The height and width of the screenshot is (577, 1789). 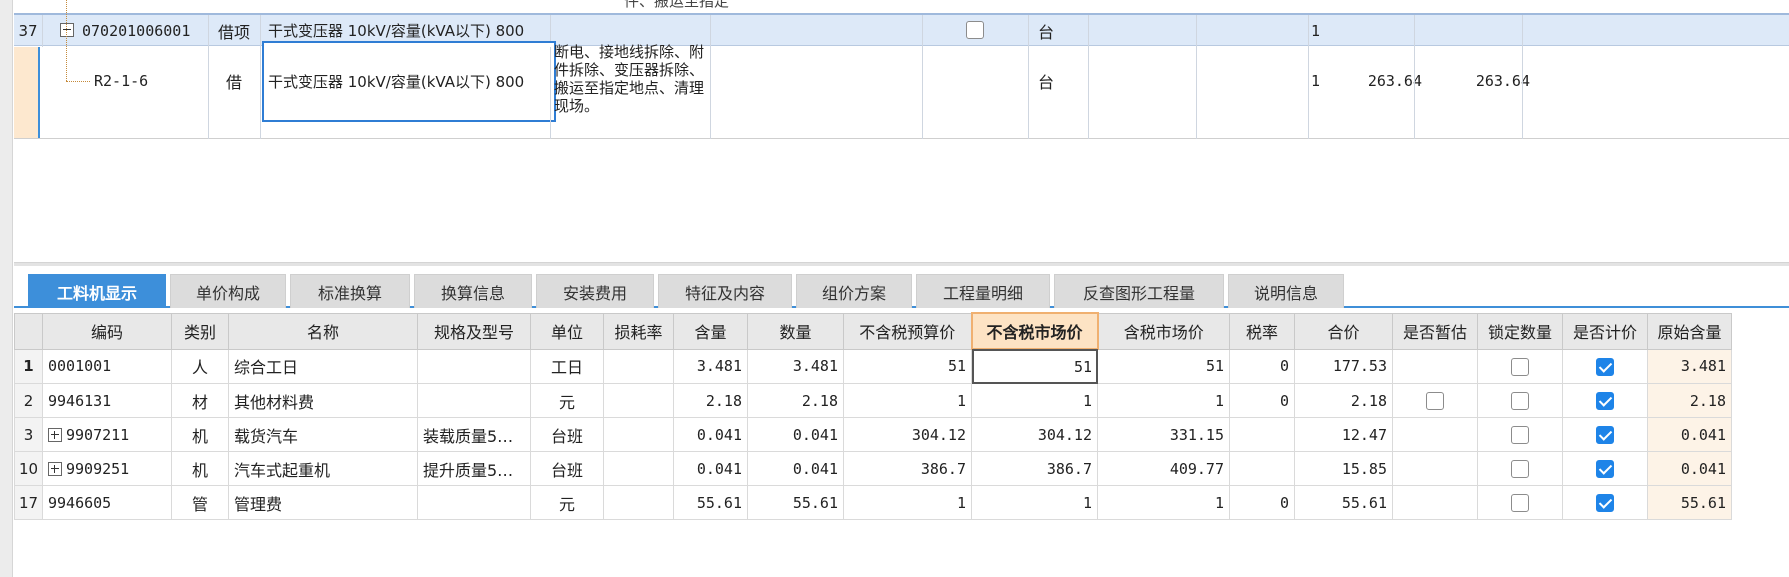 What do you see at coordinates (567, 468) in the screenshot?
I see `cell-unit: 台班` at bounding box center [567, 468].